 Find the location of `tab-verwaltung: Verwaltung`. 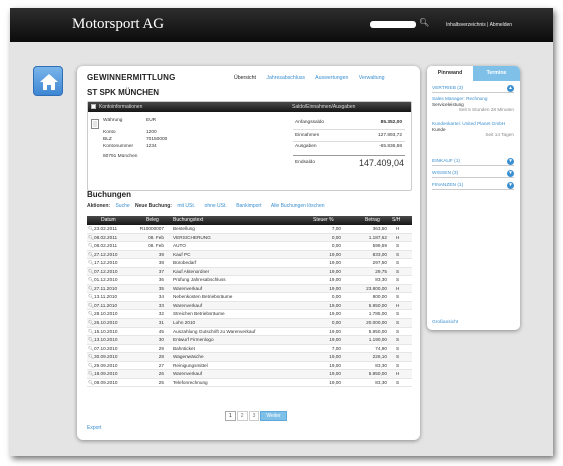

tab-verwaltung: Verwaltung is located at coordinates (372, 78).